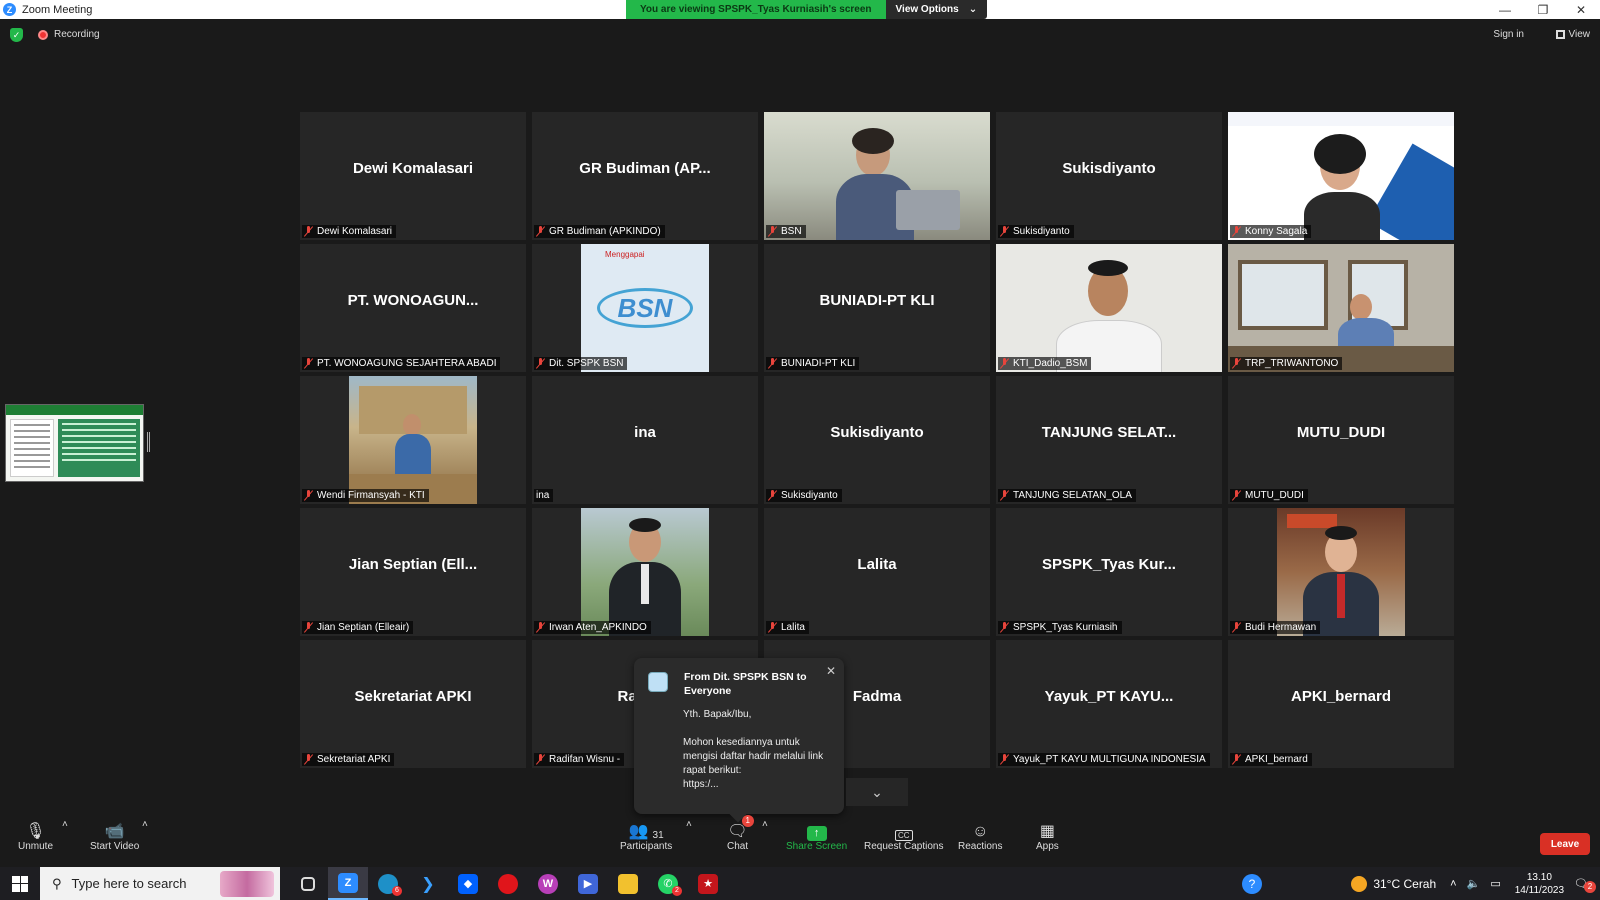 The width and height of the screenshot is (1600, 900). Describe the element at coordinates (1505, 9) in the screenshot. I see `minimize-icon: —` at that location.